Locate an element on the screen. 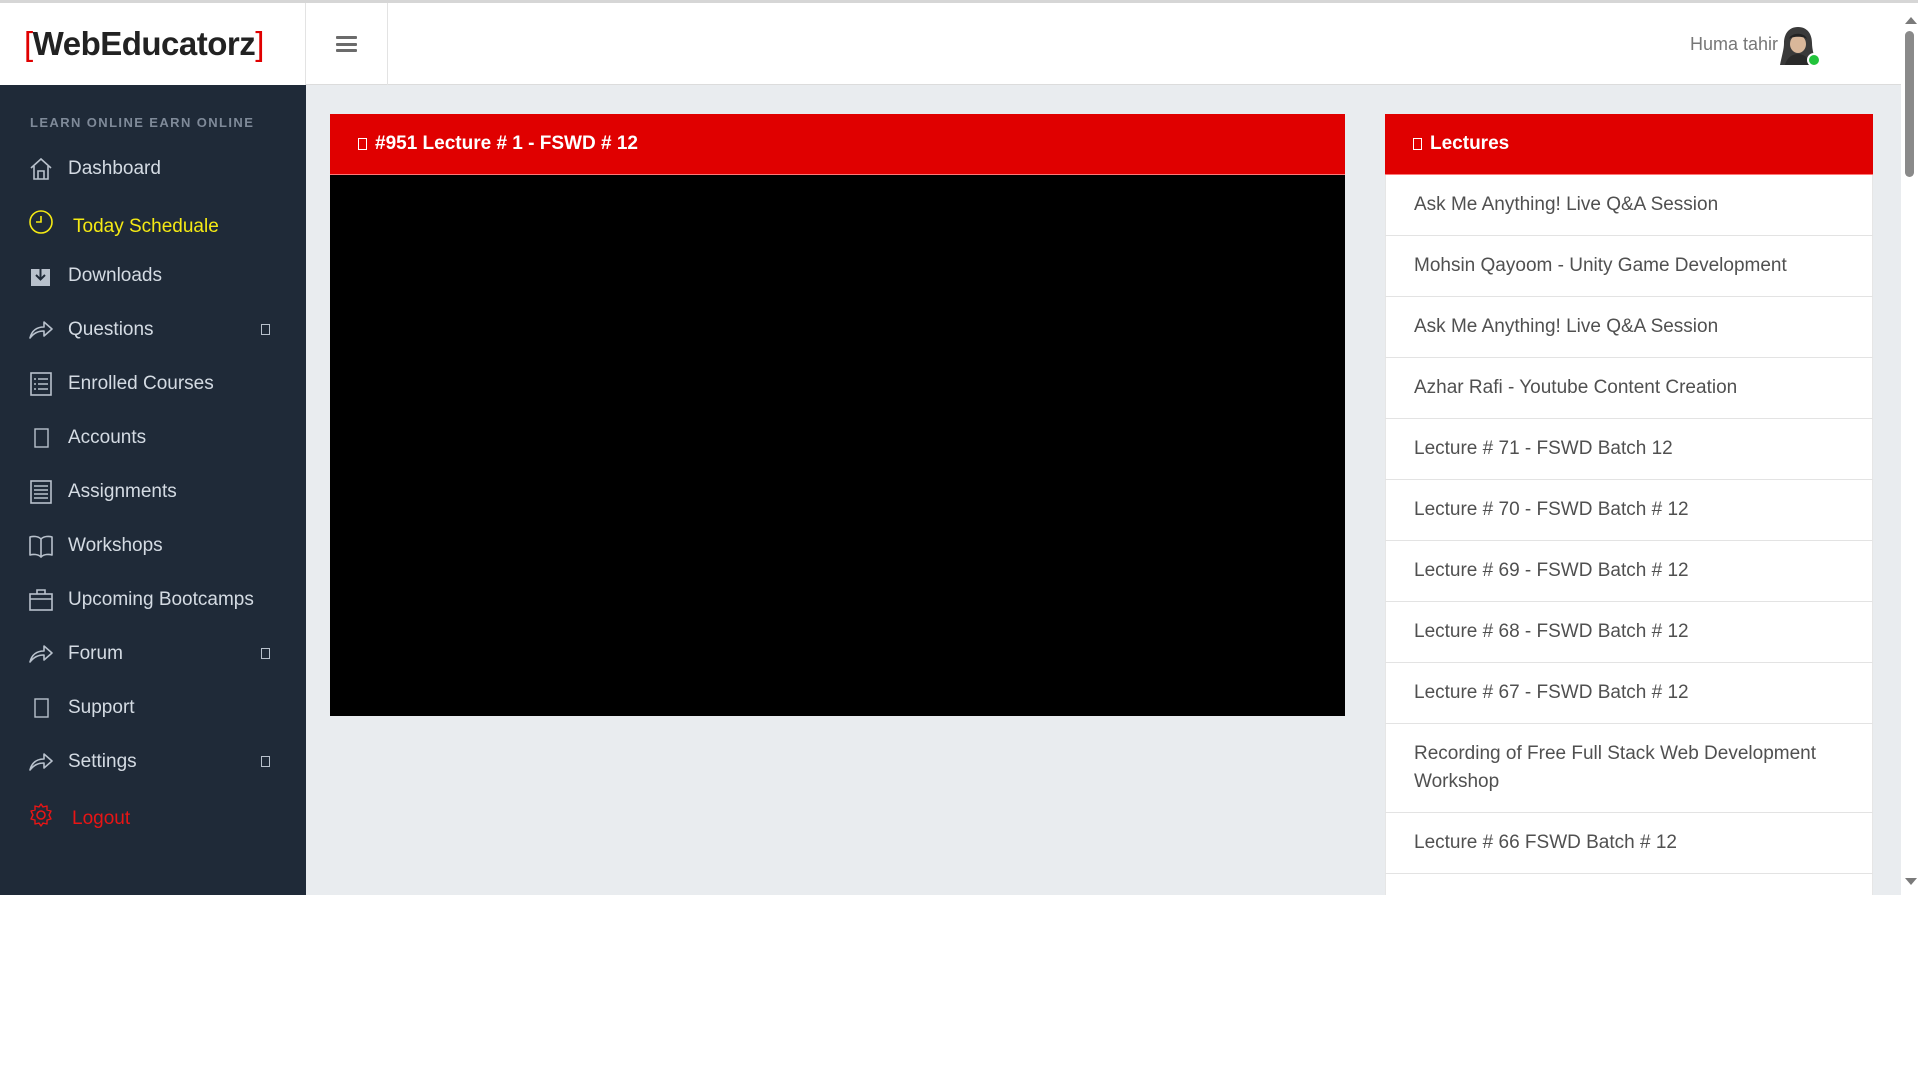 The image size is (1918, 1088). sidebar-item-questions: Questions is located at coordinates (153, 330).